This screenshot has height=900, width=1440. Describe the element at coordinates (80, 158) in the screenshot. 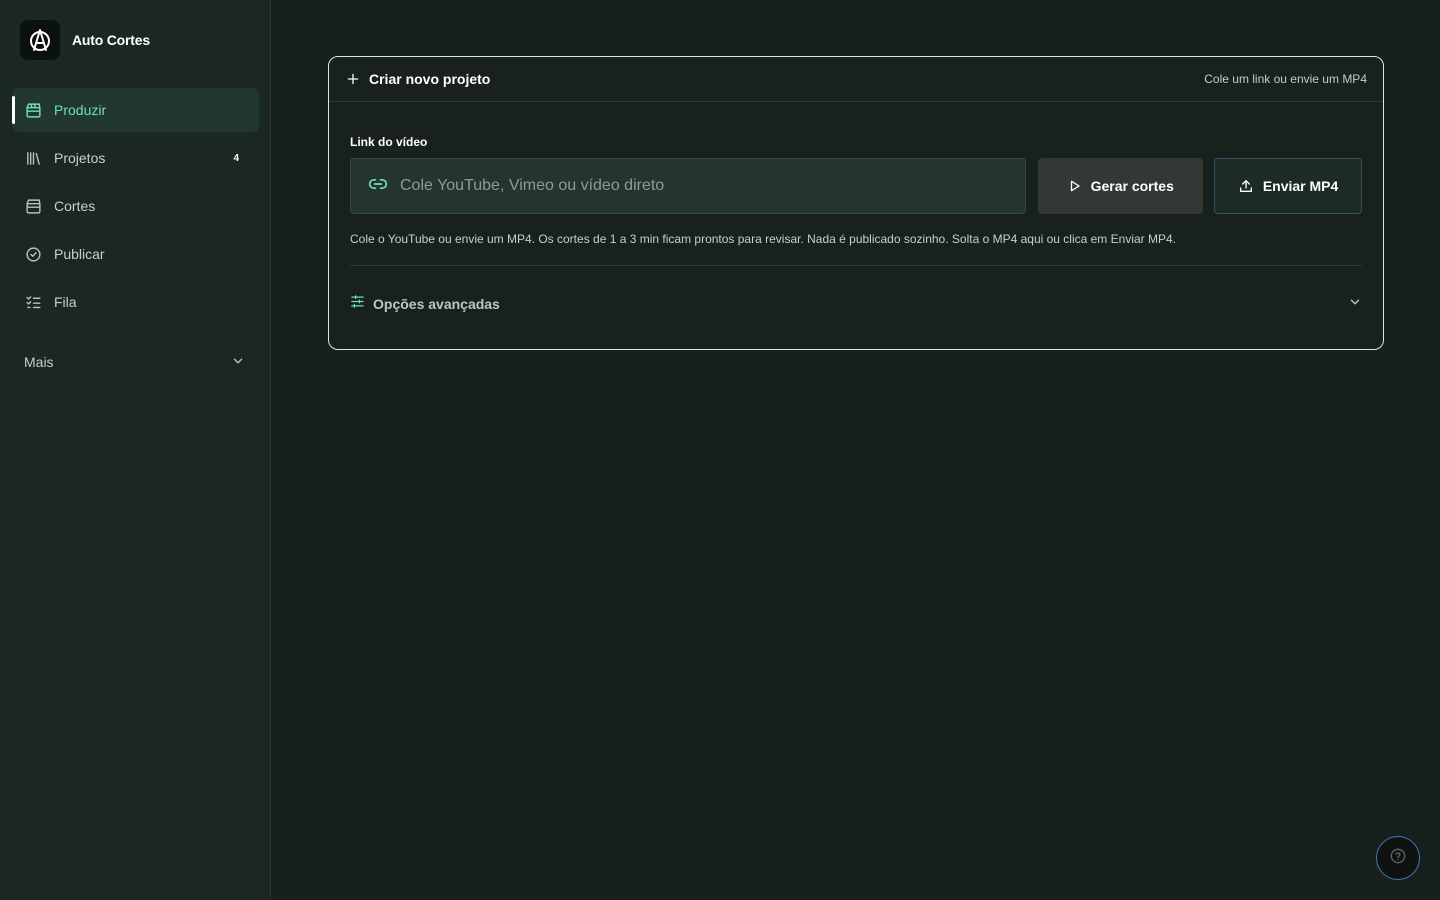

I see `sidebar-item-label: Projetos` at that location.